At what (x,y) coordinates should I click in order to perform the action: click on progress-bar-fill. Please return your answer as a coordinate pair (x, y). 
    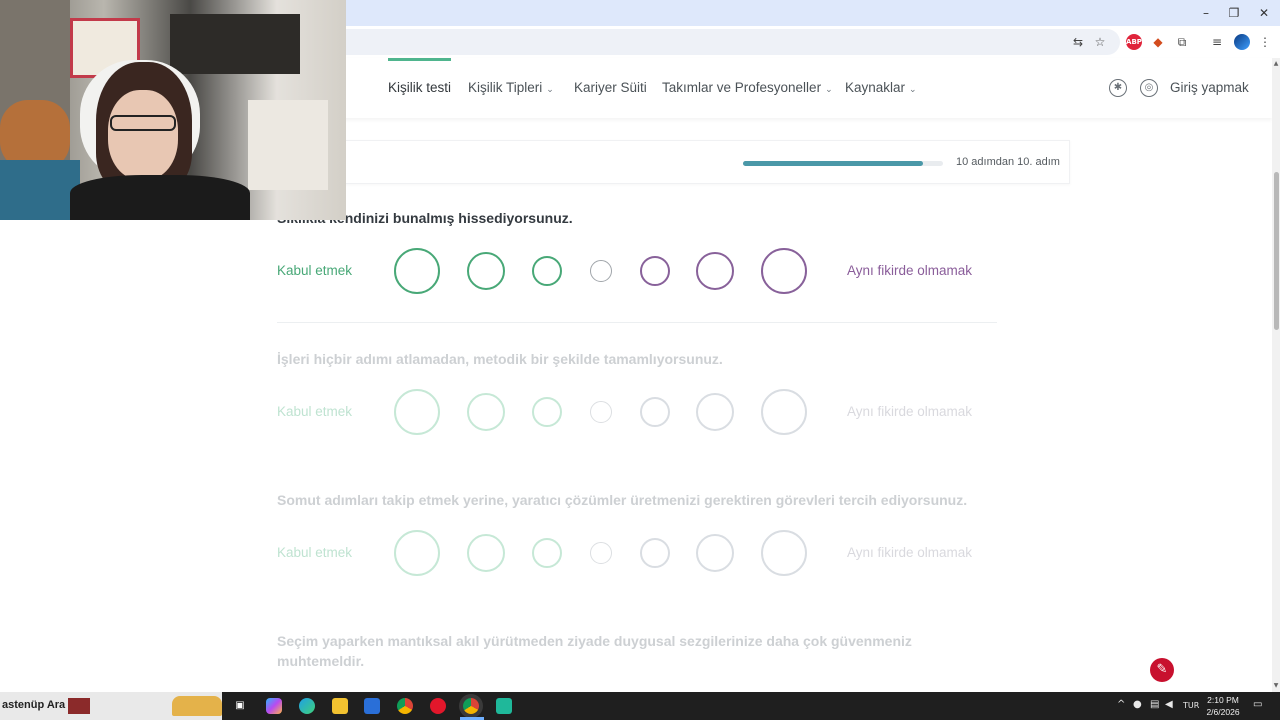
    Looking at the image, I should click on (833, 163).